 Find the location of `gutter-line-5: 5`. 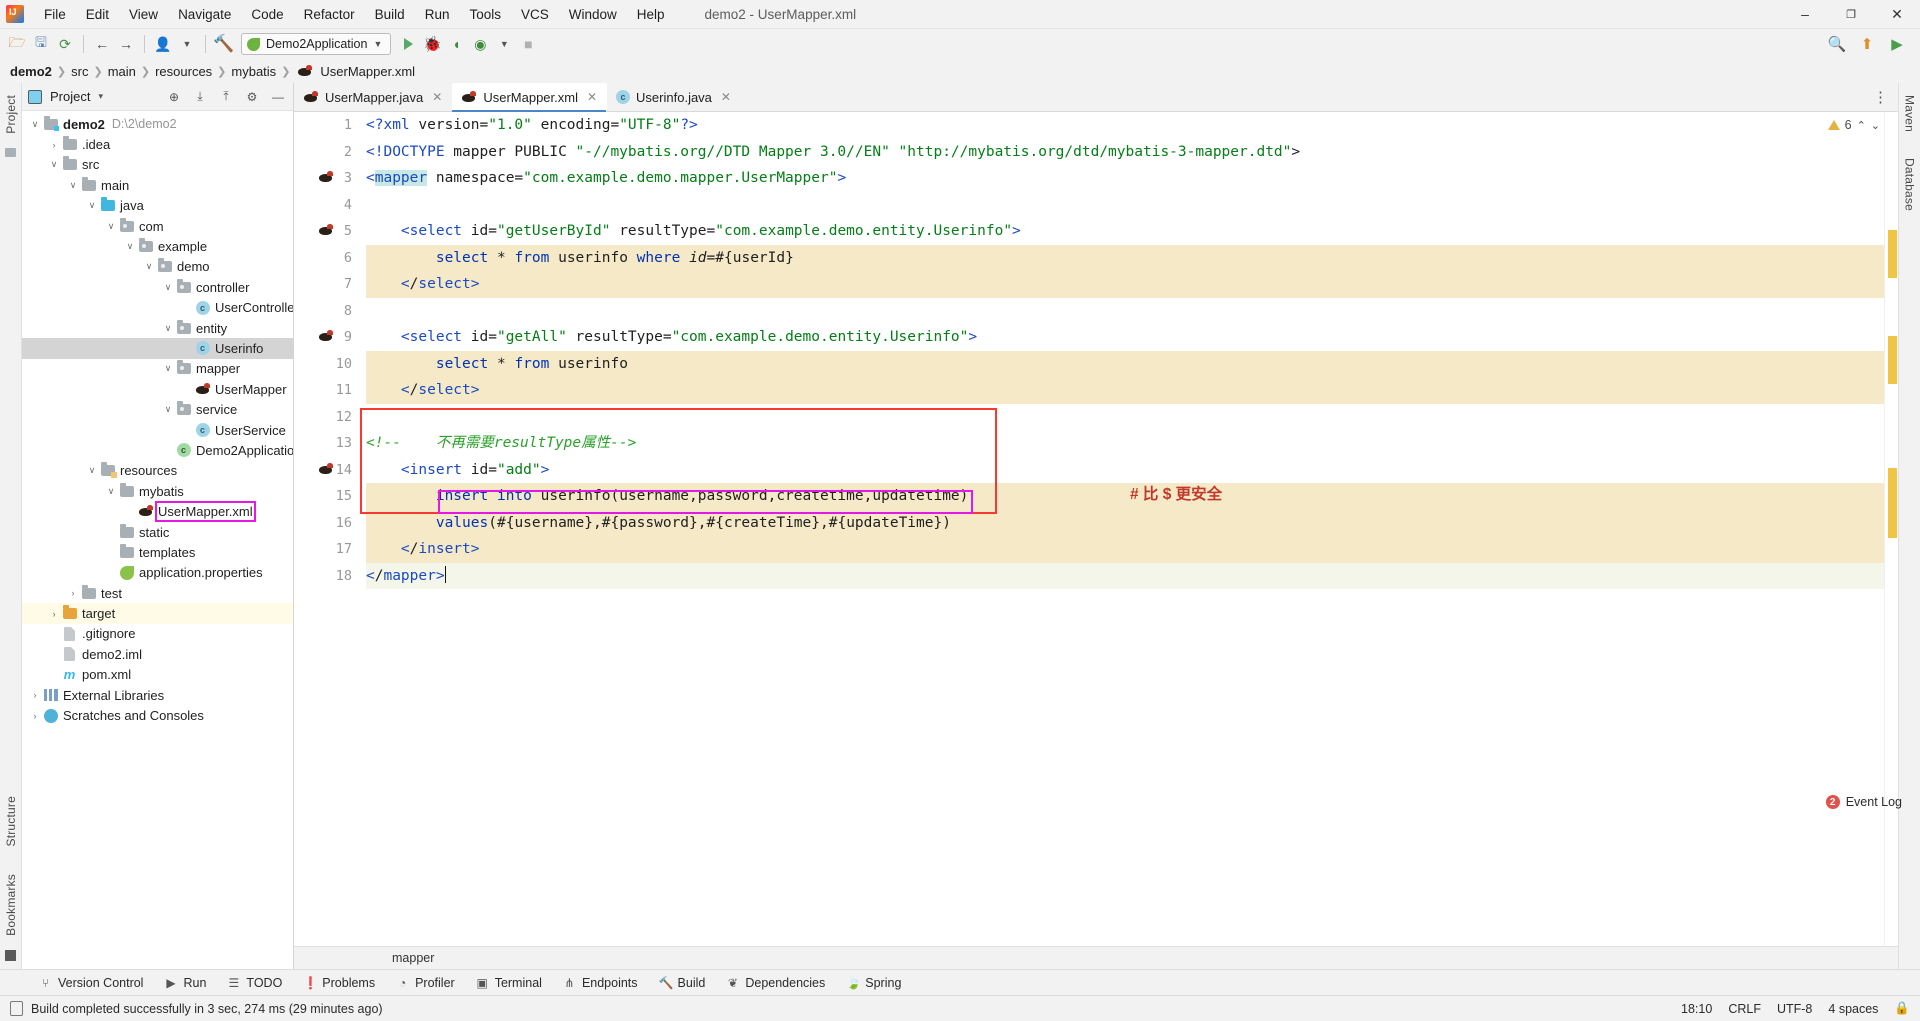

gutter-line-5: 5 is located at coordinates (327, 231).